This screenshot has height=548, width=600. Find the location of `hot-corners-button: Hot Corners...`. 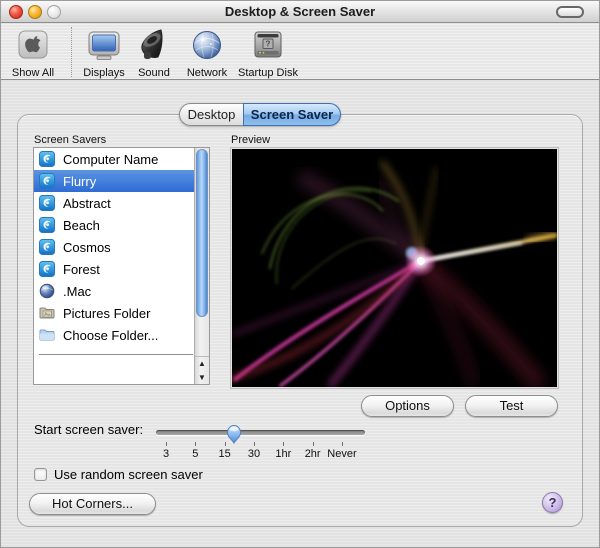

hot-corners-button: Hot Corners... is located at coordinates (92, 504).